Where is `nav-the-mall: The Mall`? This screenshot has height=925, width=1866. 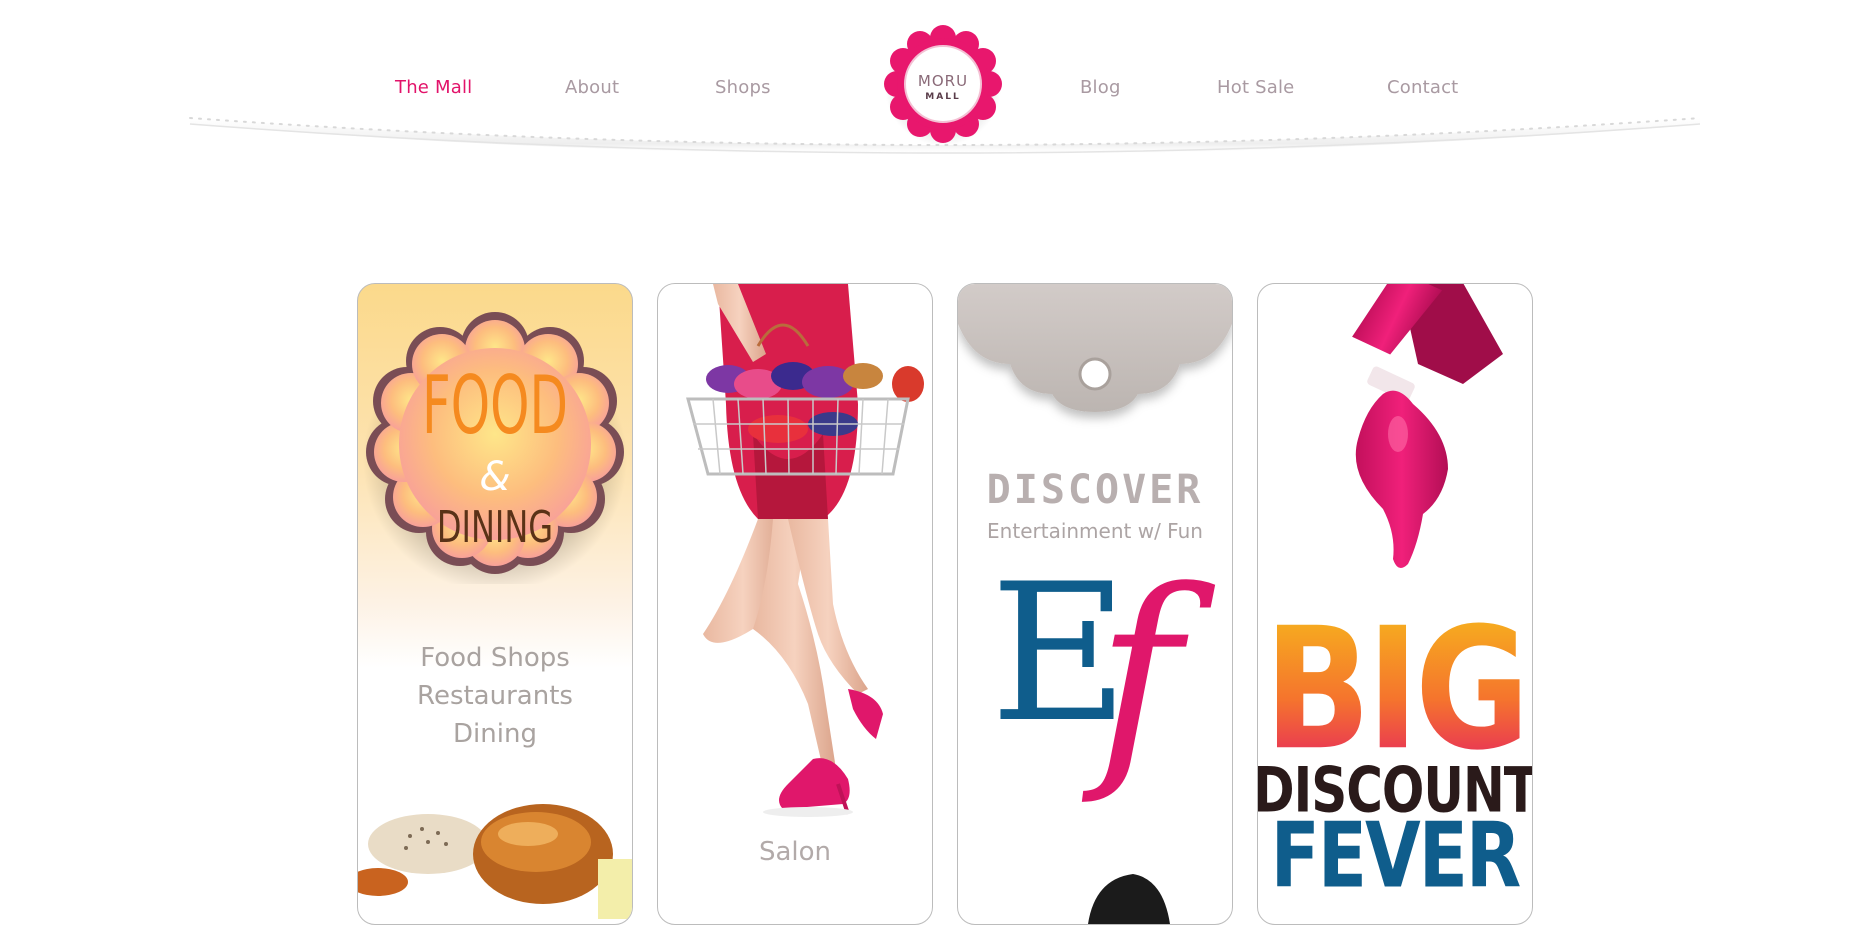 nav-the-mall: The Mall is located at coordinates (433, 87).